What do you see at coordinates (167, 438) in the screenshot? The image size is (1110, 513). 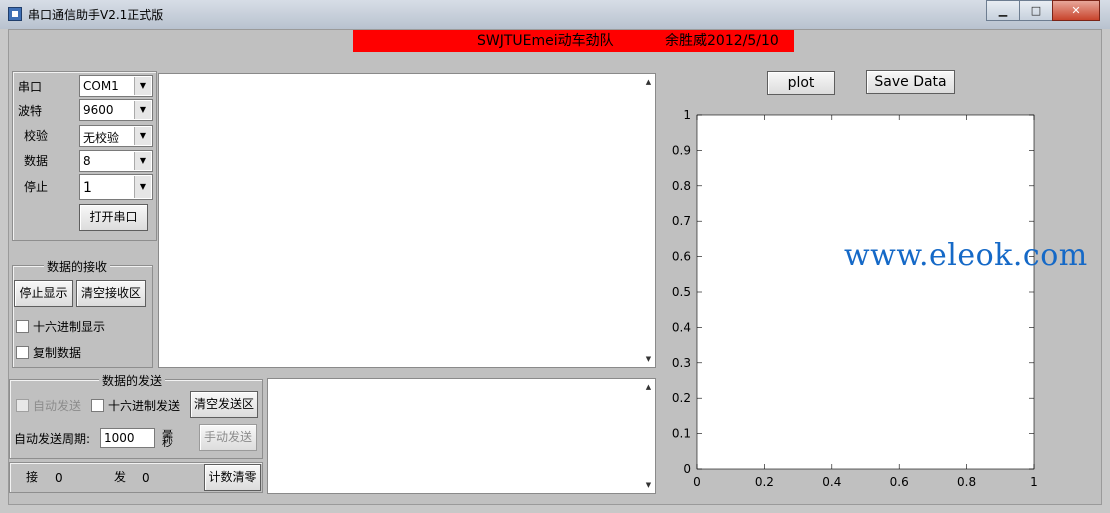 I see `period-unit-label: 毫秒` at bounding box center [167, 438].